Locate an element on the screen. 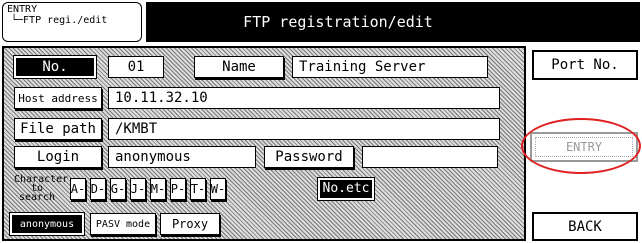 This screenshot has width=642, height=243. name-button: Name is located at coordinates (239, 67).